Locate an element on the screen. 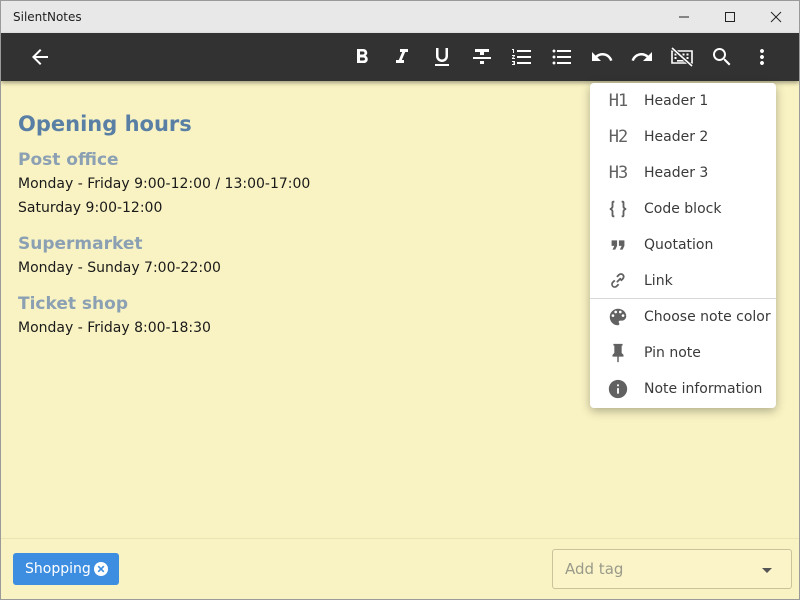 The image size is (800, 600). bullet-list-button is located at coordinates (562, 57).